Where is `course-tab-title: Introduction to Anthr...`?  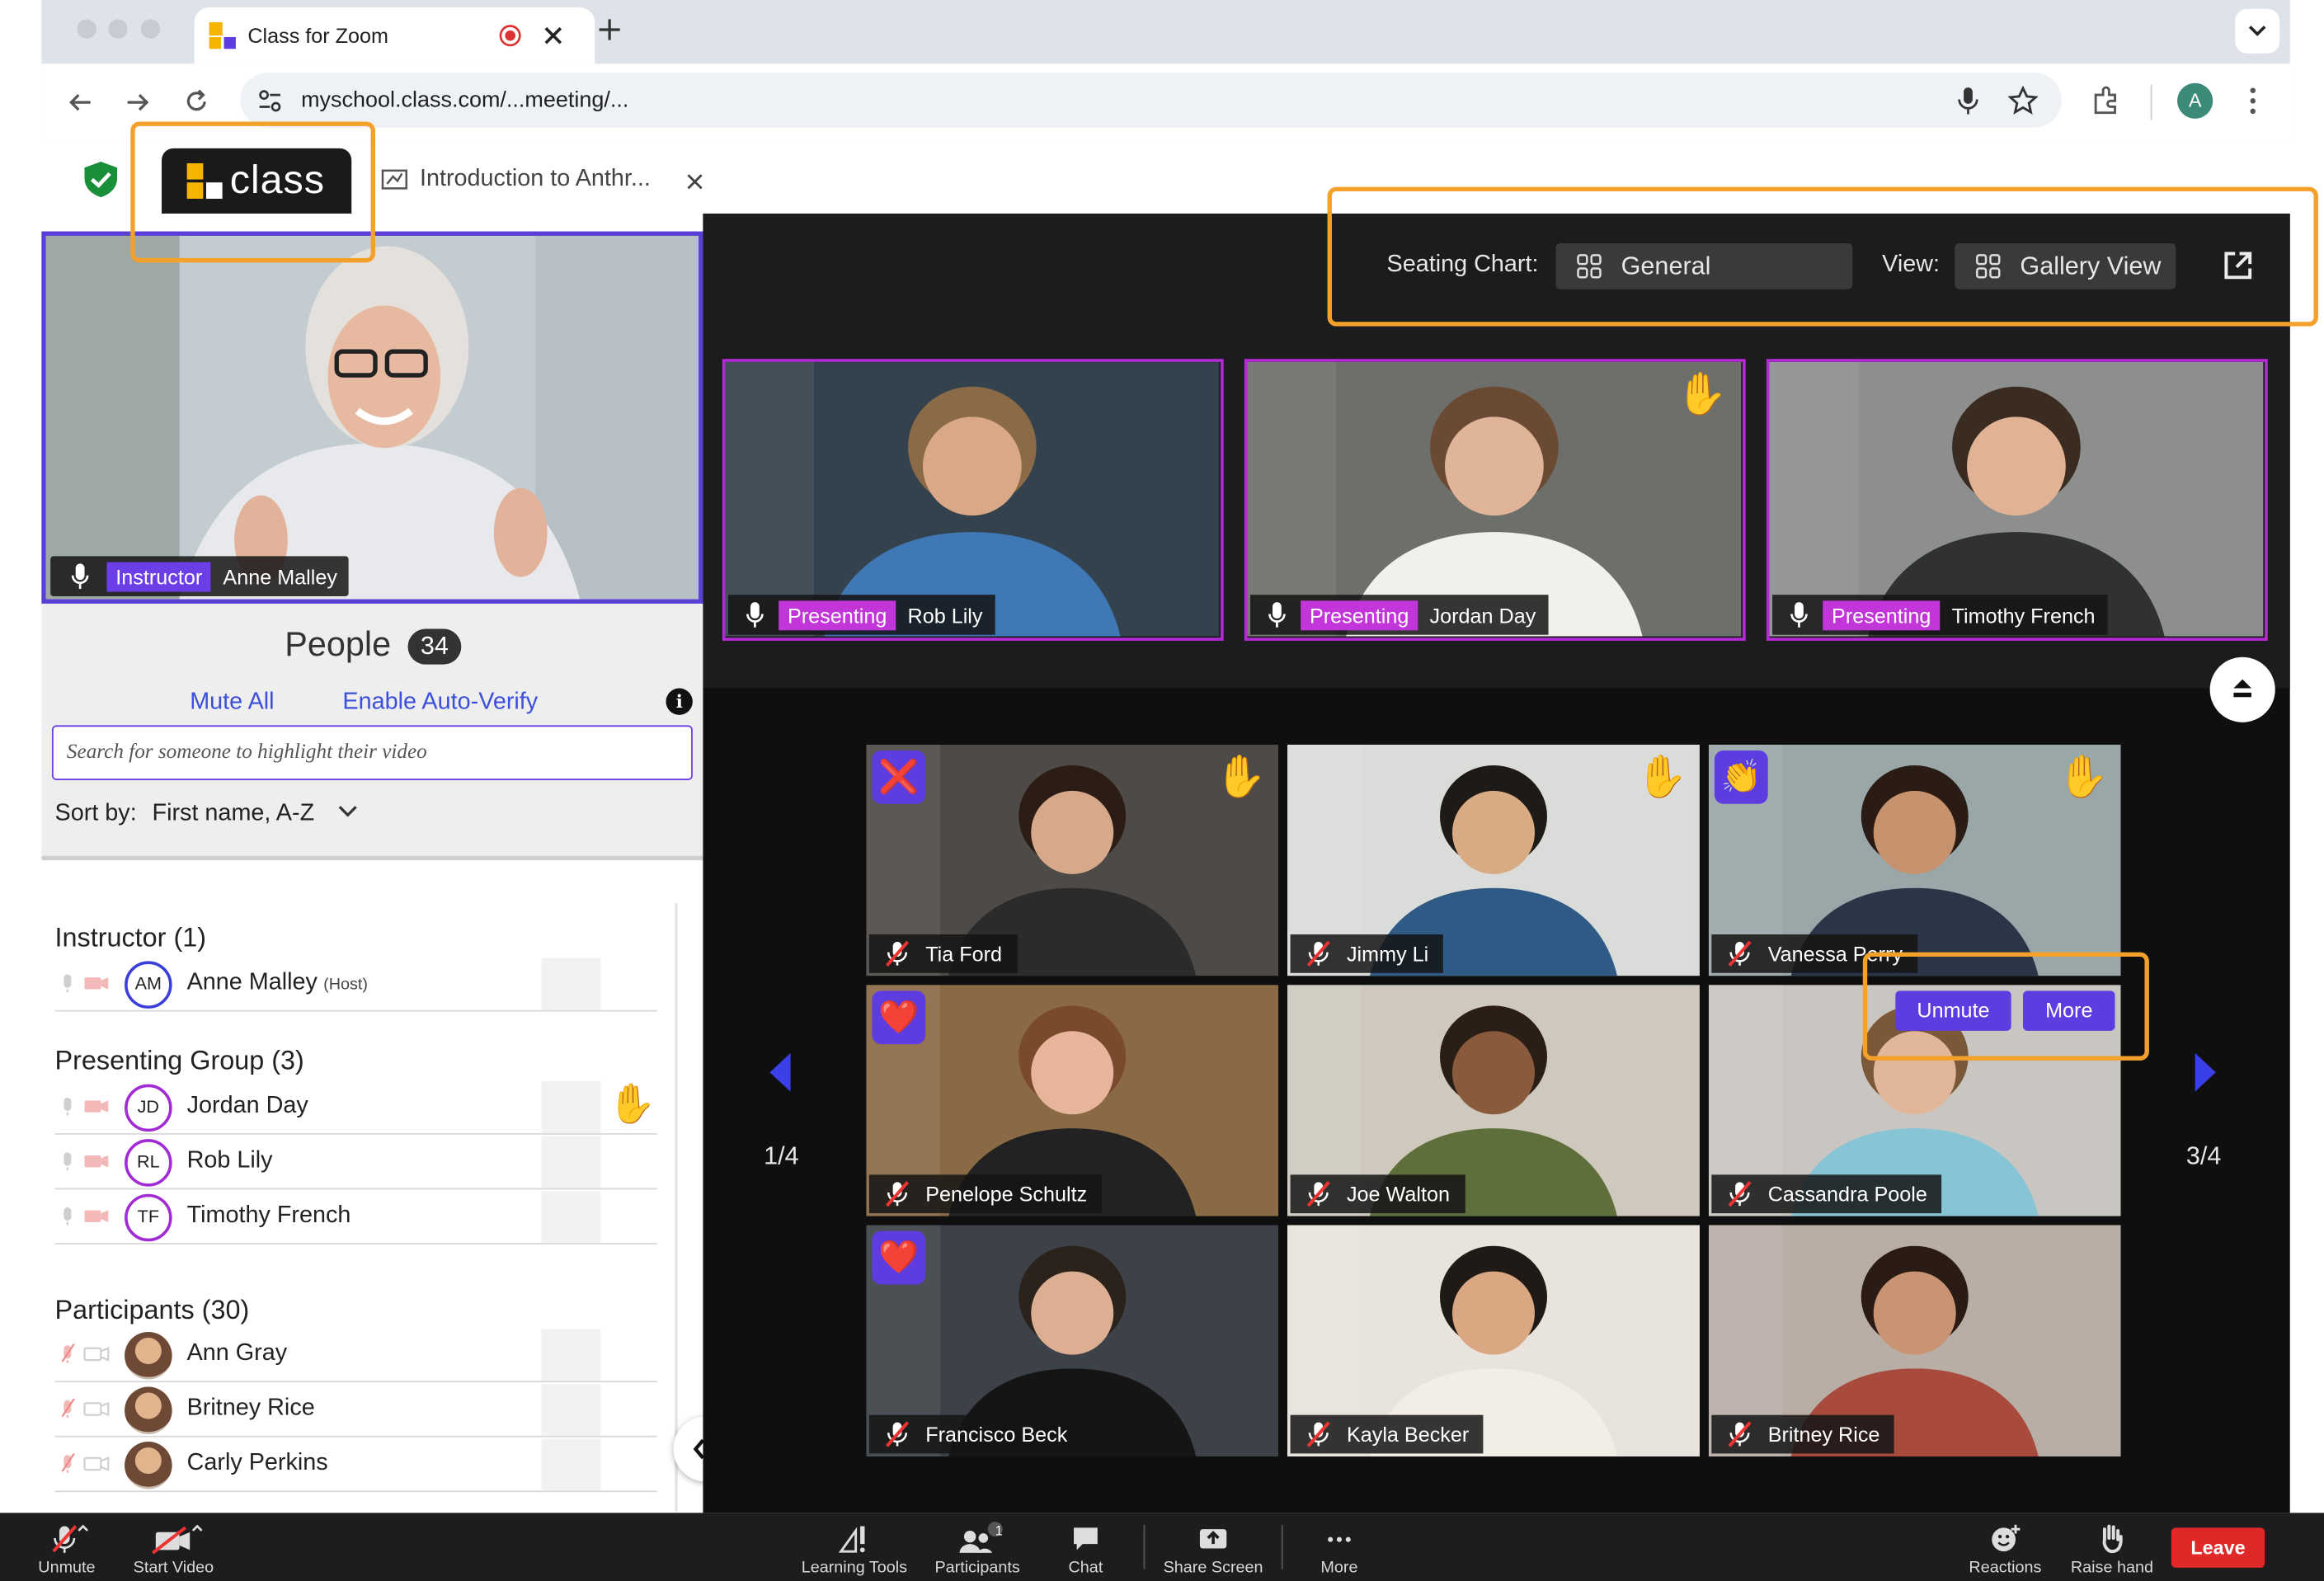 course-tab-title: Introduction to Anthr... is located at coordinates (535, 179).